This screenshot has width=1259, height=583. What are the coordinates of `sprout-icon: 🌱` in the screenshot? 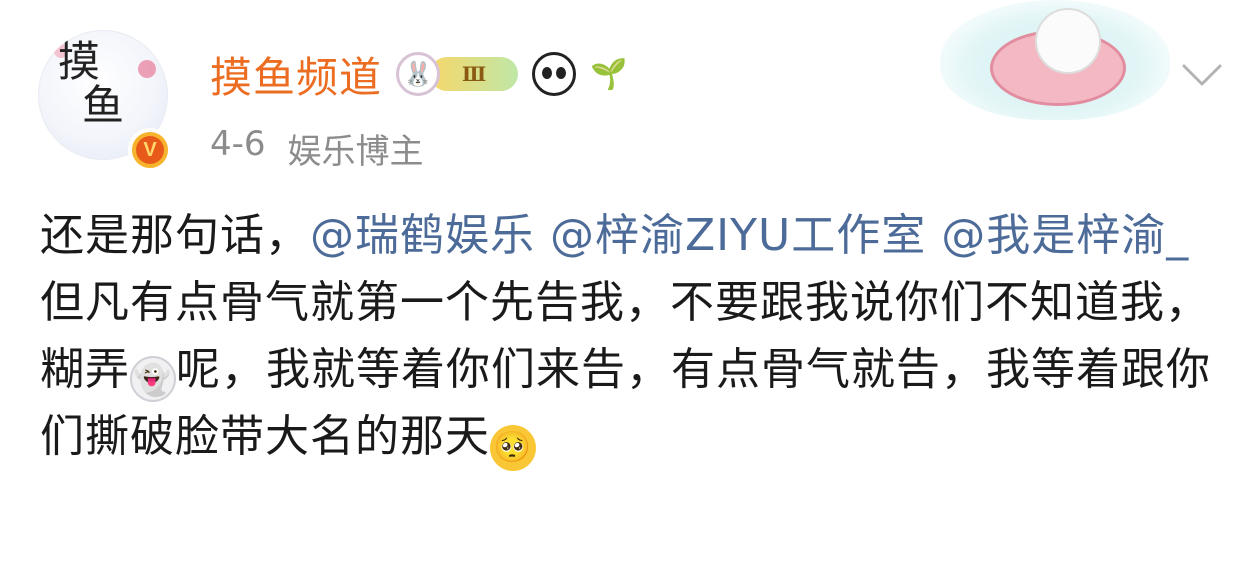 It's located at (608, 74).